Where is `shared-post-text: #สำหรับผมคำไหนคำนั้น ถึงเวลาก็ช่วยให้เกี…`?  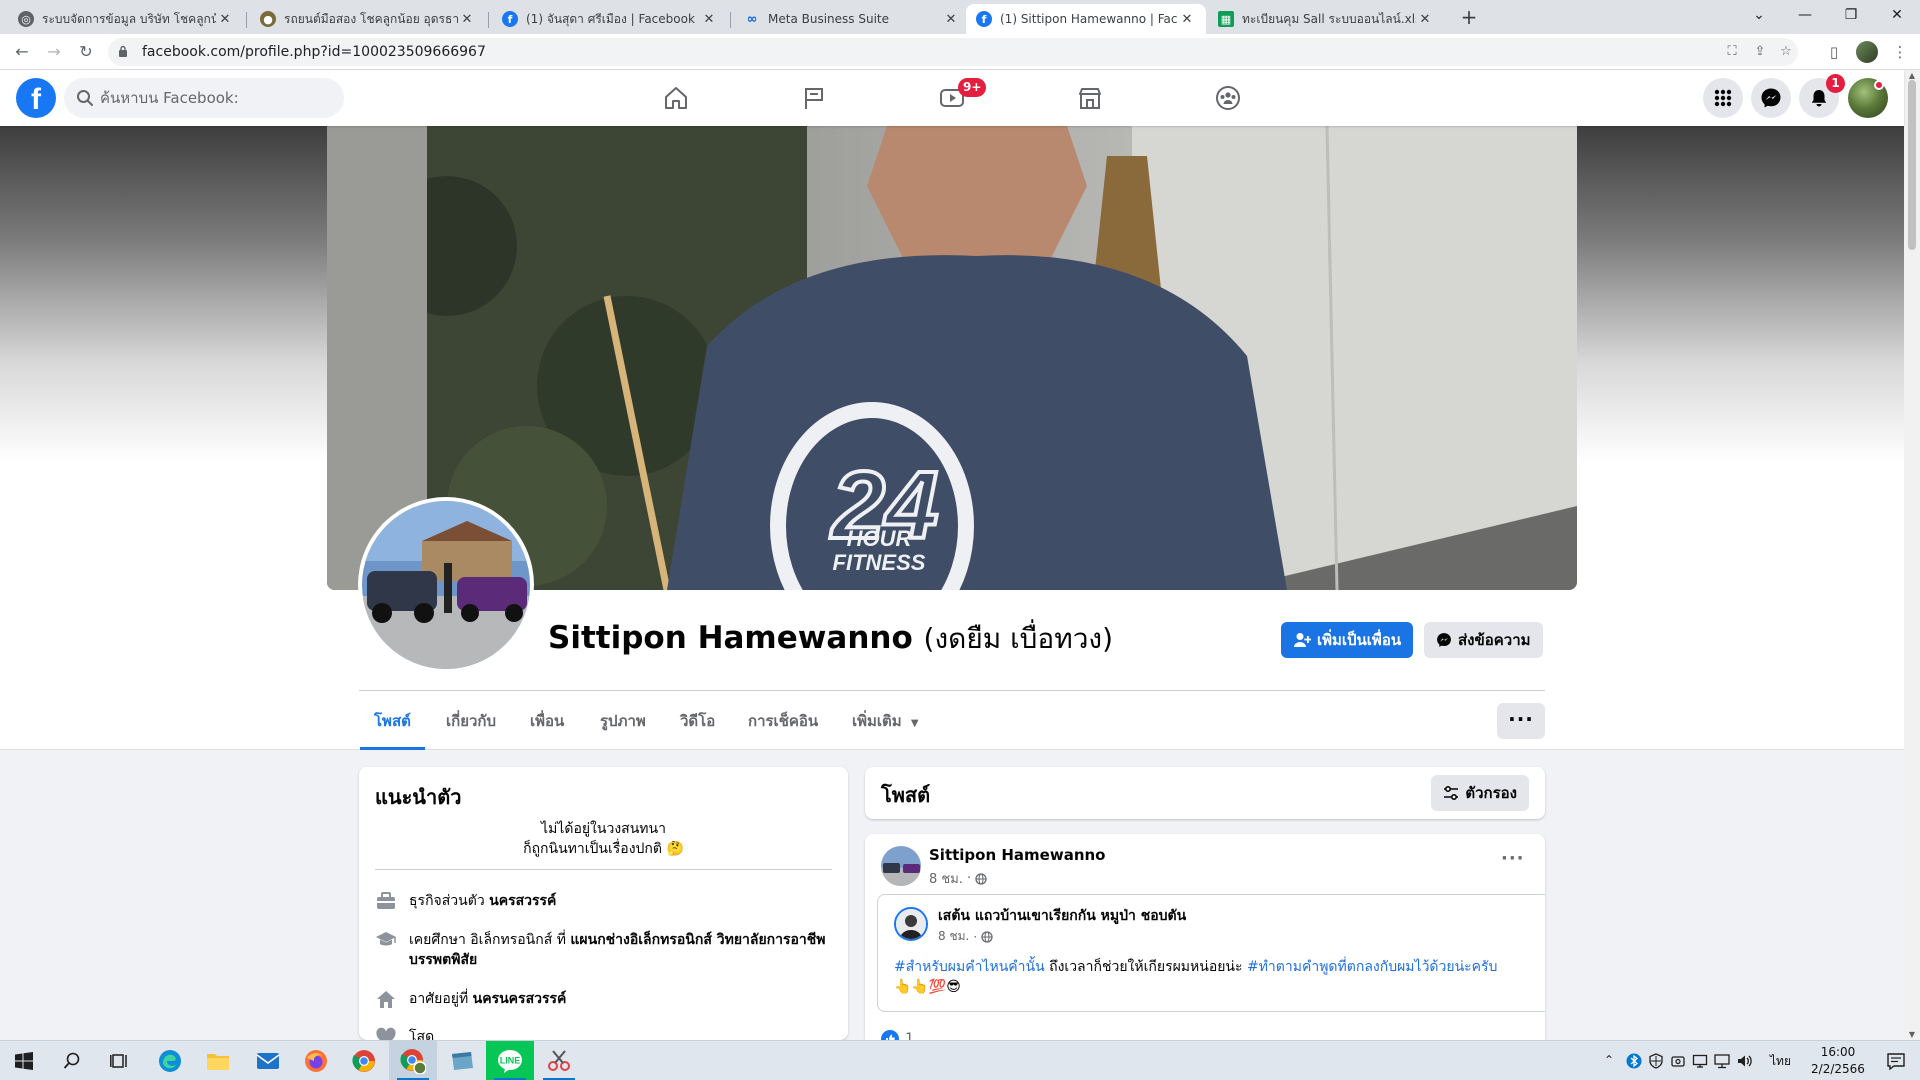 shared-post-text: #สำหรับผมคำไหนคำนั้น ถึงเวลาก็ช่วยให้เกี… is located at coordinates (1214, 977).